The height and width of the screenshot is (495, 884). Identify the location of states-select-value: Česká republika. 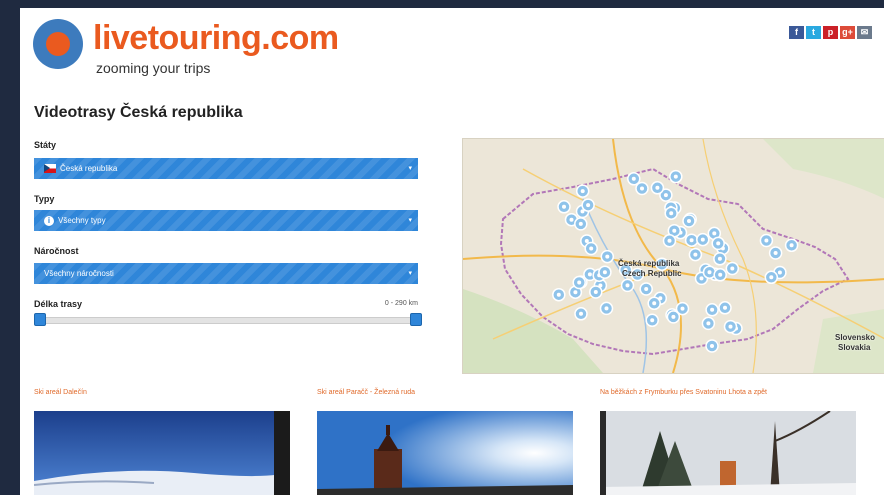
(89, 168).